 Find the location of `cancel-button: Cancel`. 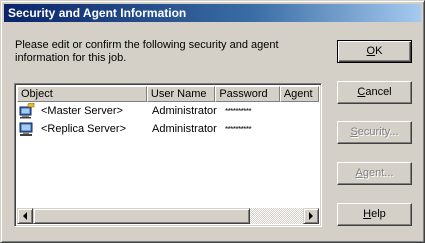

cancel-button: Cancel is located at coordinates (374, 92).